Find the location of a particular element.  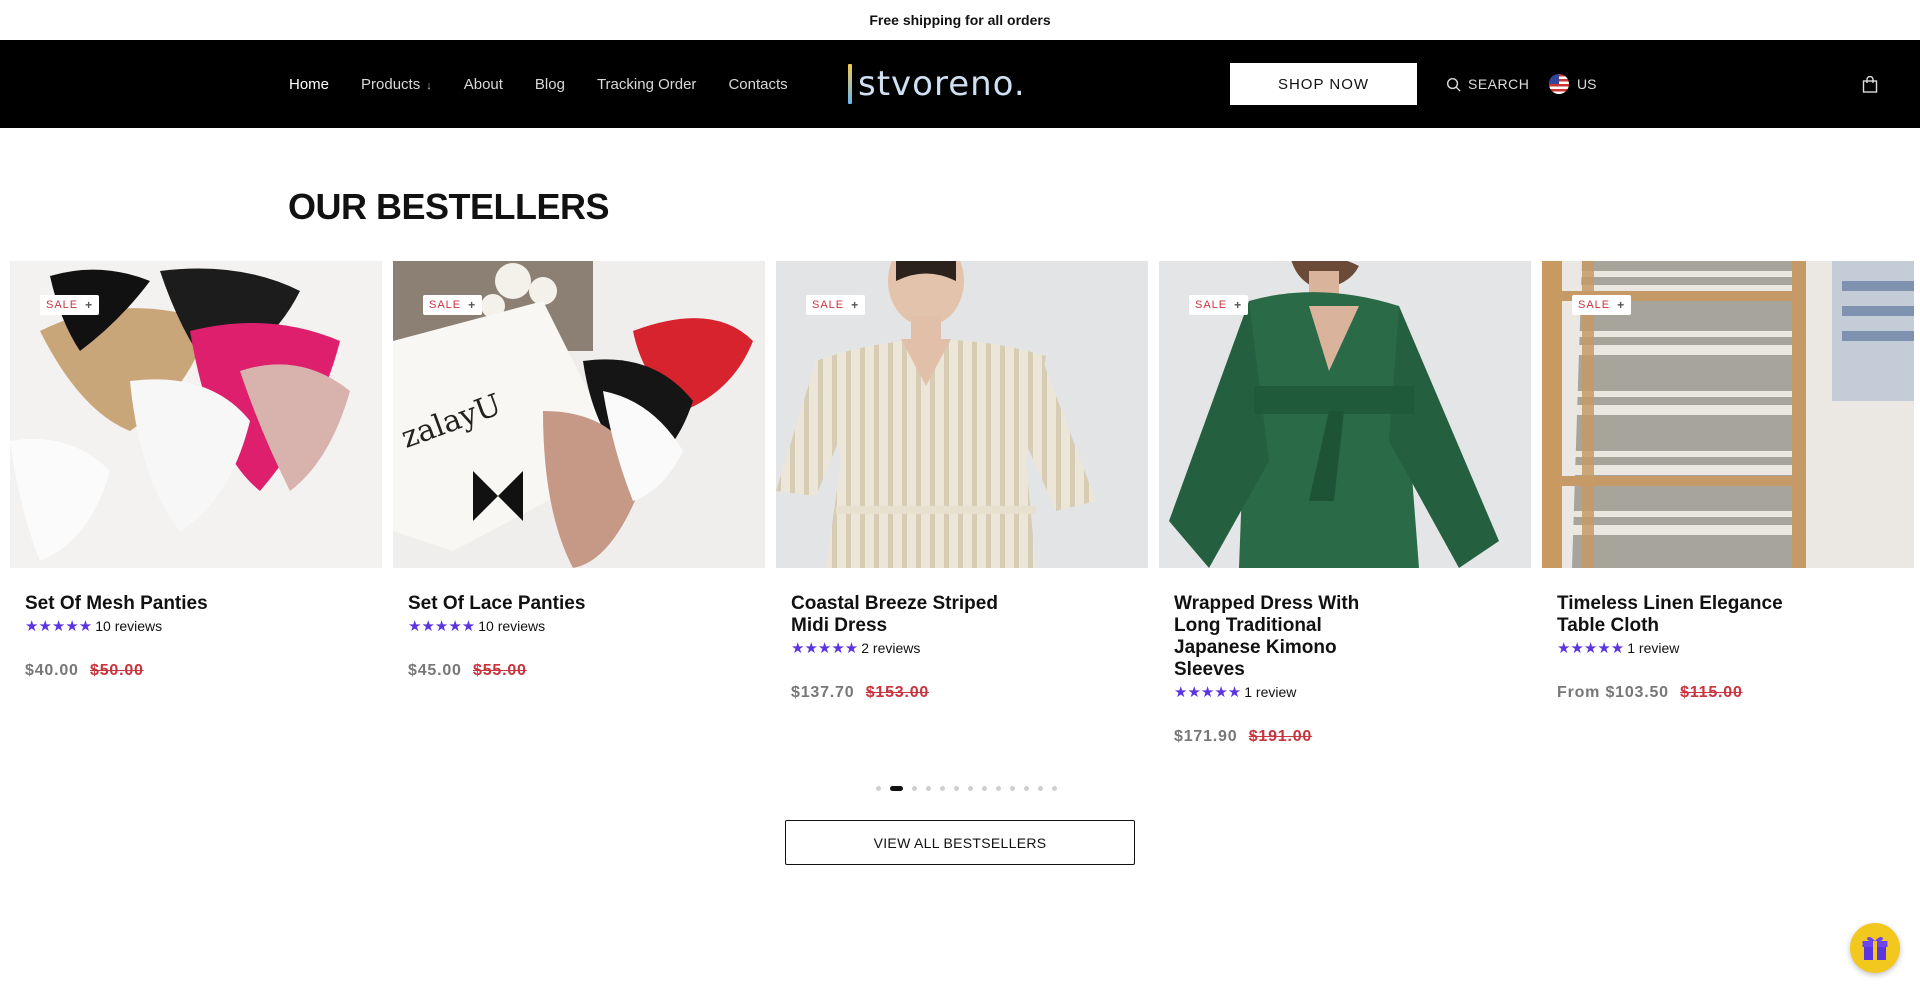

product-rating: ★★★★★ 2 reviews is located at coordinates (962, 648).